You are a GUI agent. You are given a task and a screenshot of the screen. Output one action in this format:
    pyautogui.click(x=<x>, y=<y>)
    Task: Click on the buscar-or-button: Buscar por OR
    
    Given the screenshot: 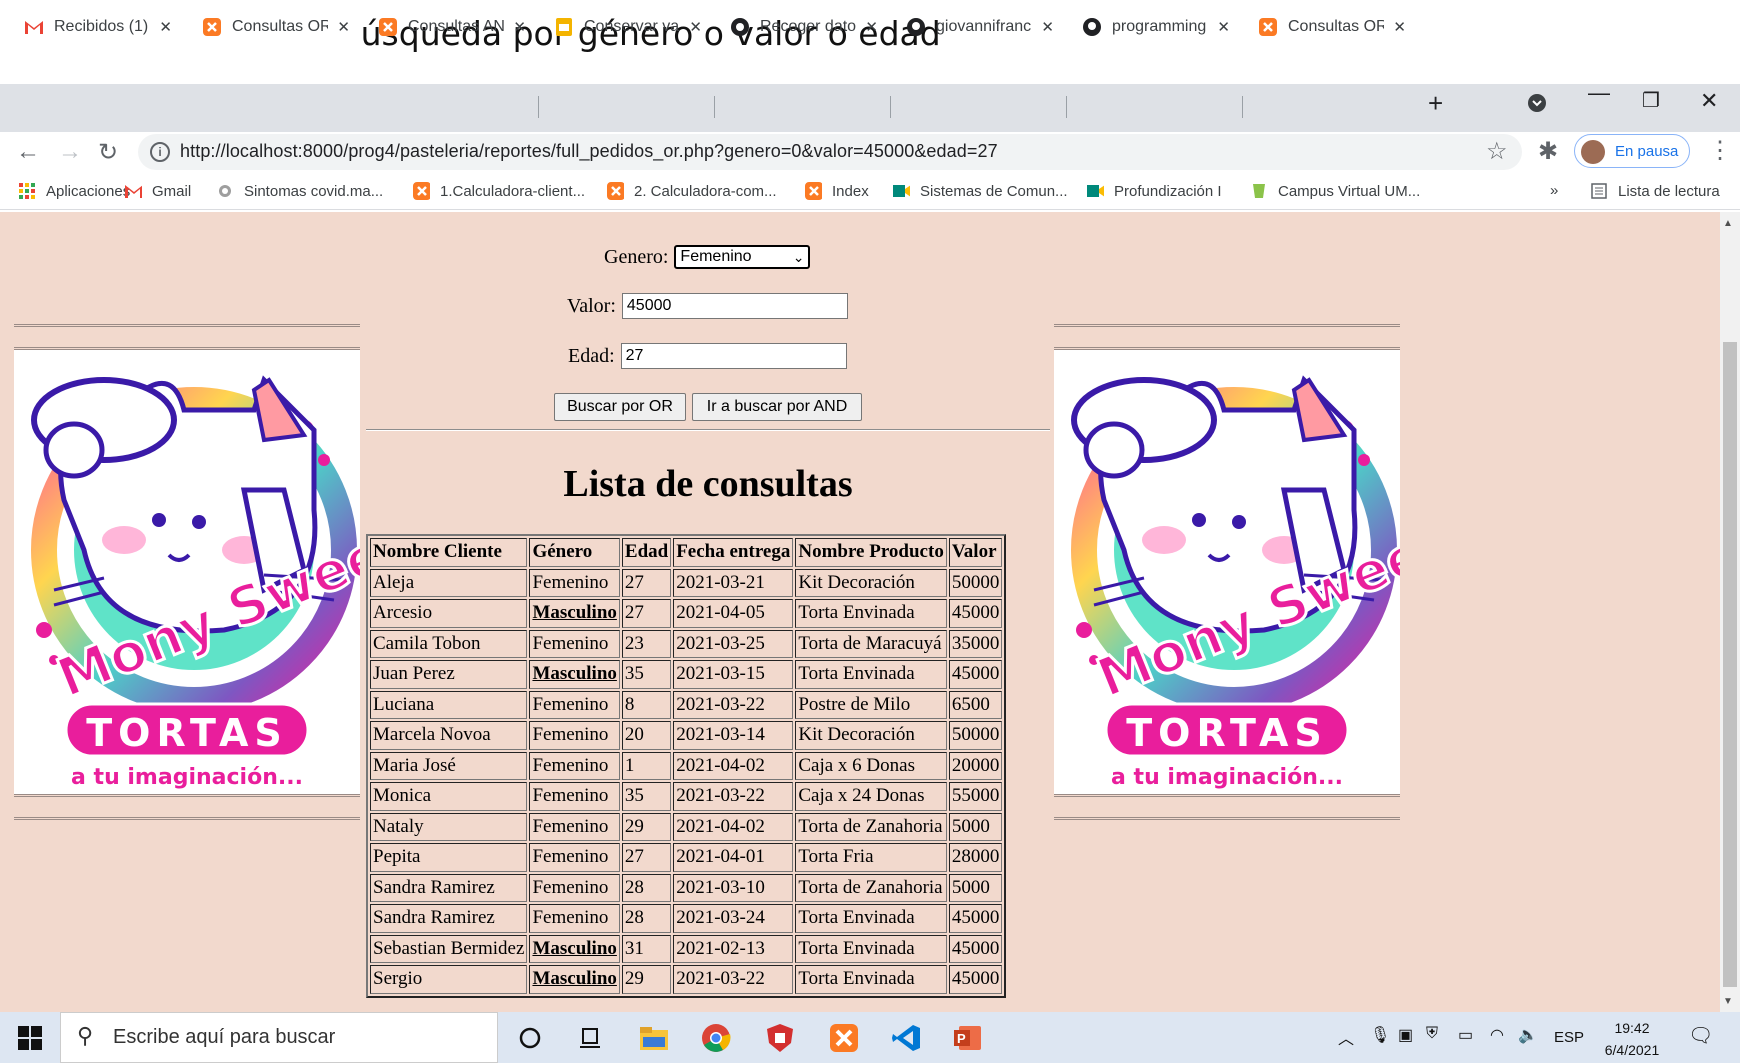 What is the action you would take?
    pyautogui.click(x=620, y=407)
    